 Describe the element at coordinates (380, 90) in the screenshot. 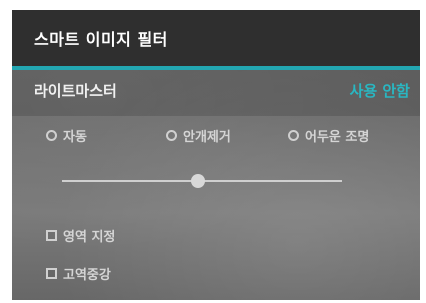

I see `status-toggle: 사용 안함` at that location.